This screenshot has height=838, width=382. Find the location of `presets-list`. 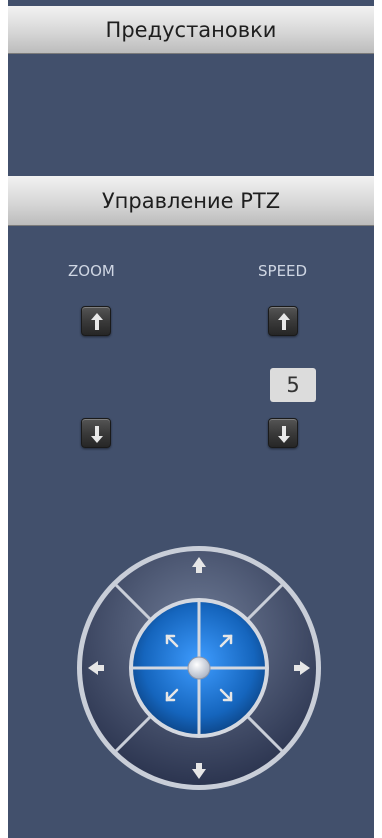

presets-list is located at coordinates (191, 113).